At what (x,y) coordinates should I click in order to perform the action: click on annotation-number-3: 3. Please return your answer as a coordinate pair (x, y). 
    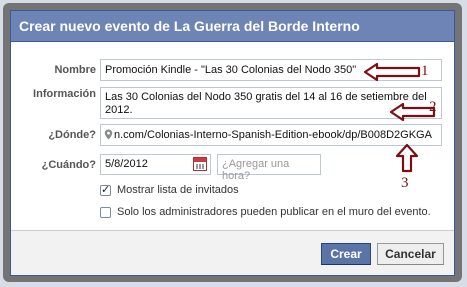
    Looking at the image, I should click on (405, 183).